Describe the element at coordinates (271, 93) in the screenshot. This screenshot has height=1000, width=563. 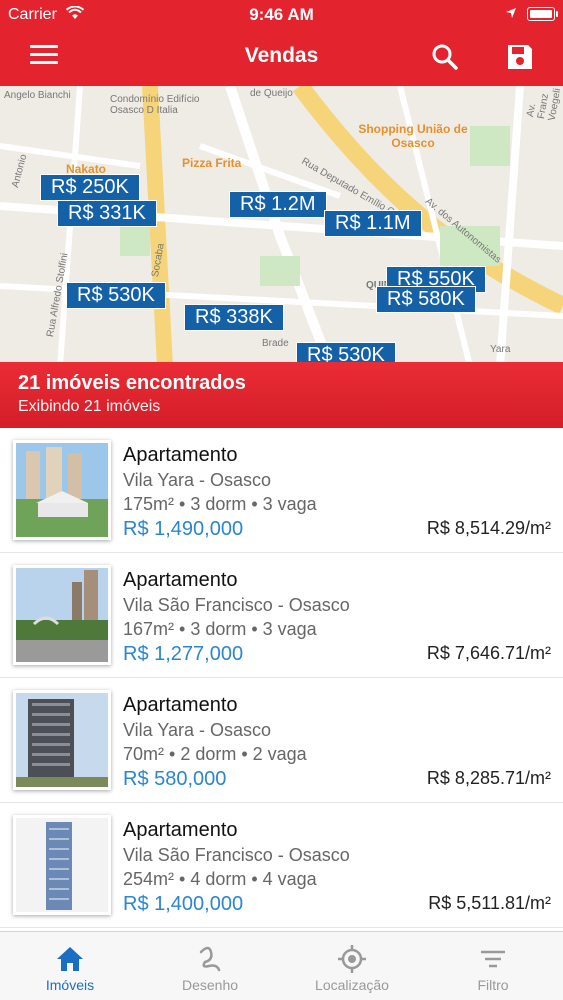
I see `map-label: de Queijo` at that location.